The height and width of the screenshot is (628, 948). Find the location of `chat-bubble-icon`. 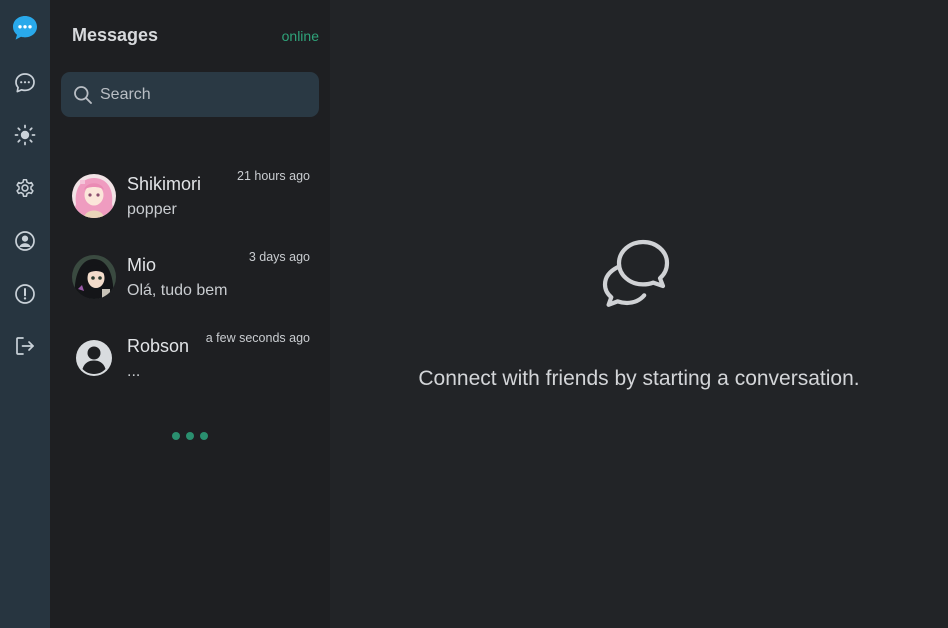

chat-bubble-icon is located at coordinates (25, 83).